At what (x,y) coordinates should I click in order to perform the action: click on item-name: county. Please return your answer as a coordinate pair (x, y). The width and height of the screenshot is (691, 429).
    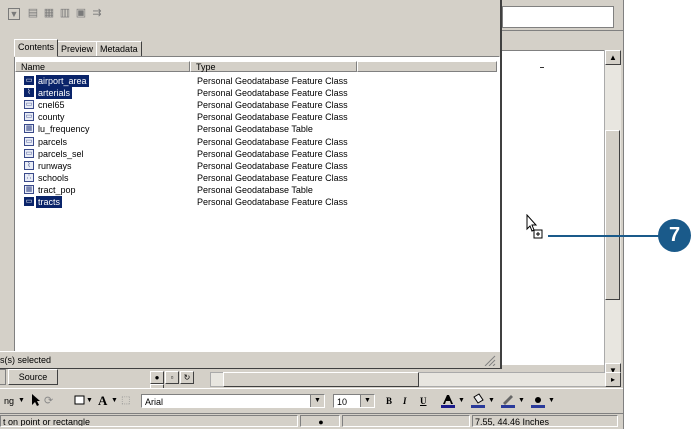
    Looking at the image, I should click on (51, 117).